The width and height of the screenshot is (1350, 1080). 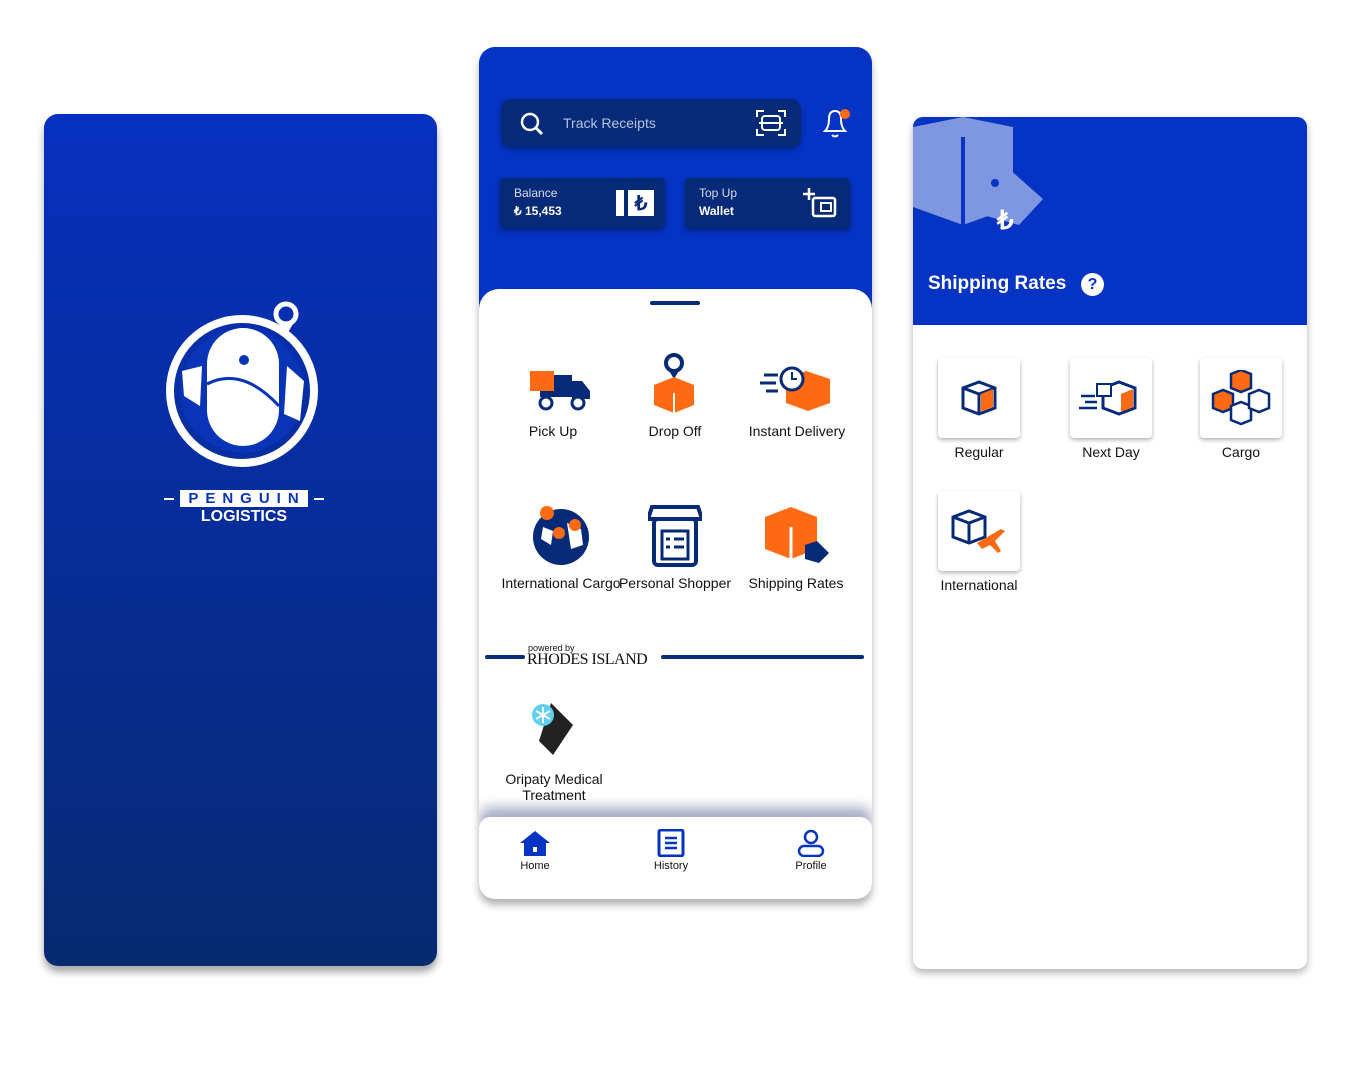 I want to click on box-plane-icon, so click(x=978, y=531).